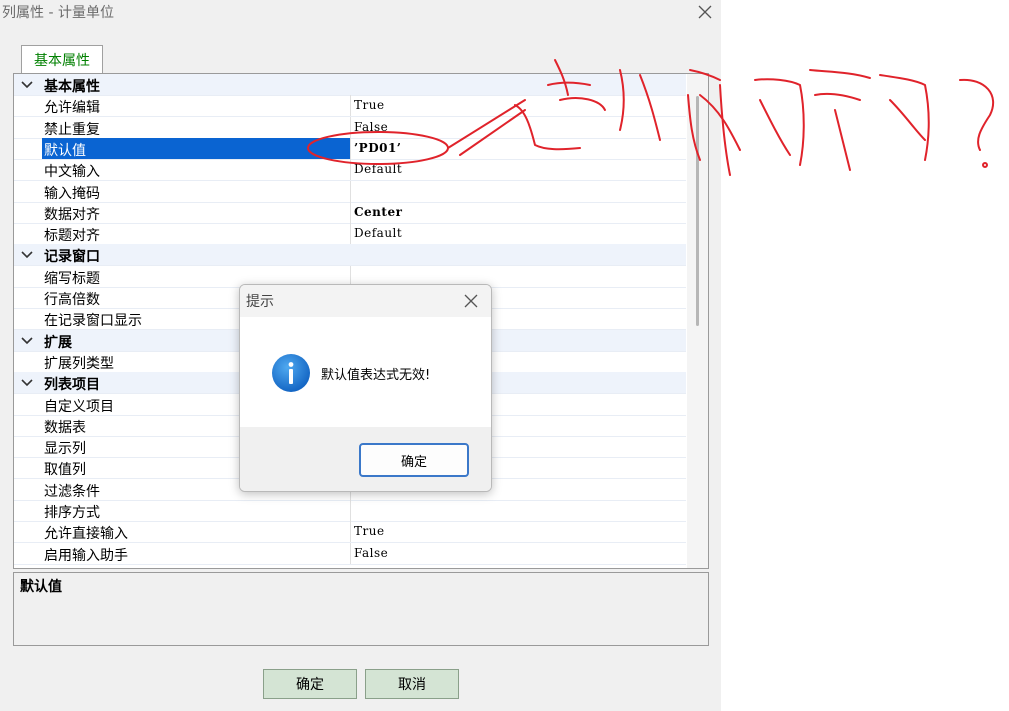  What do you see at coordinates (72, 87) in the screenshot?
I see `category-label: 基本属性` at bounding box center [72, 87].